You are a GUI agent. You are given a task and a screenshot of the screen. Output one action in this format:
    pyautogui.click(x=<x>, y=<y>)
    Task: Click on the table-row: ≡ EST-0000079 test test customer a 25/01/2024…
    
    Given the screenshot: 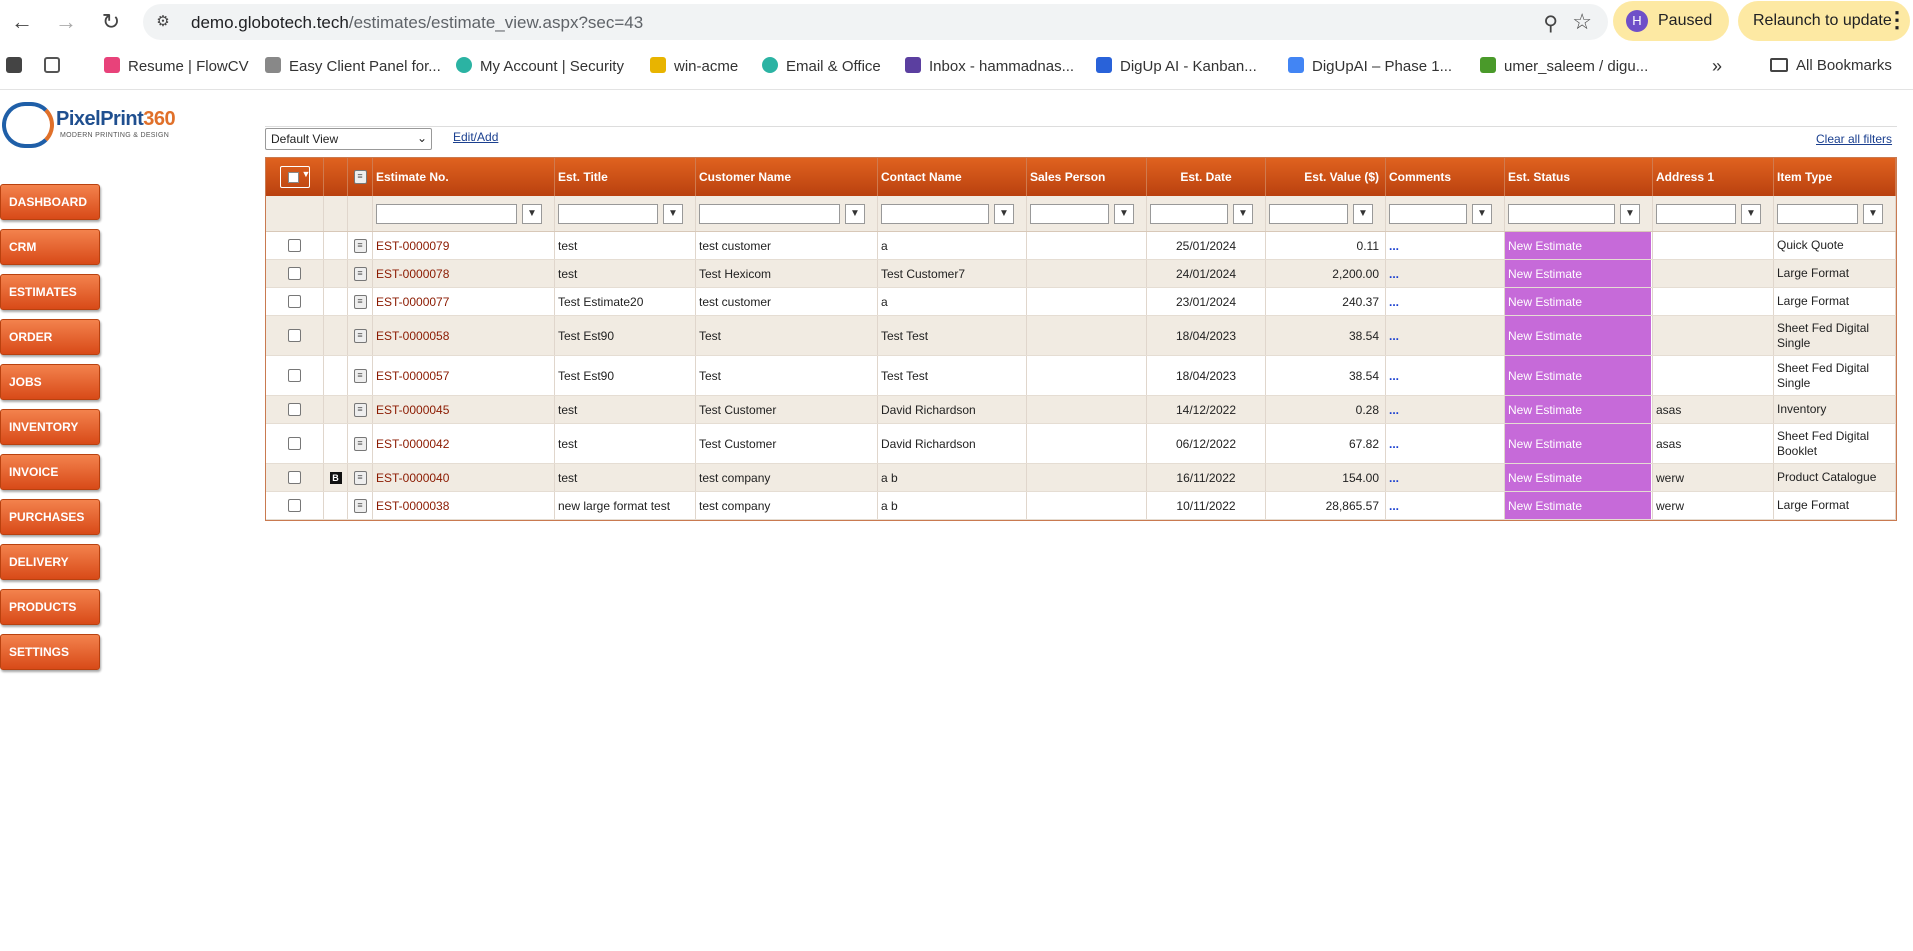 What is the action you would take?
    pyautogui.click(x=1081, y=246)
    